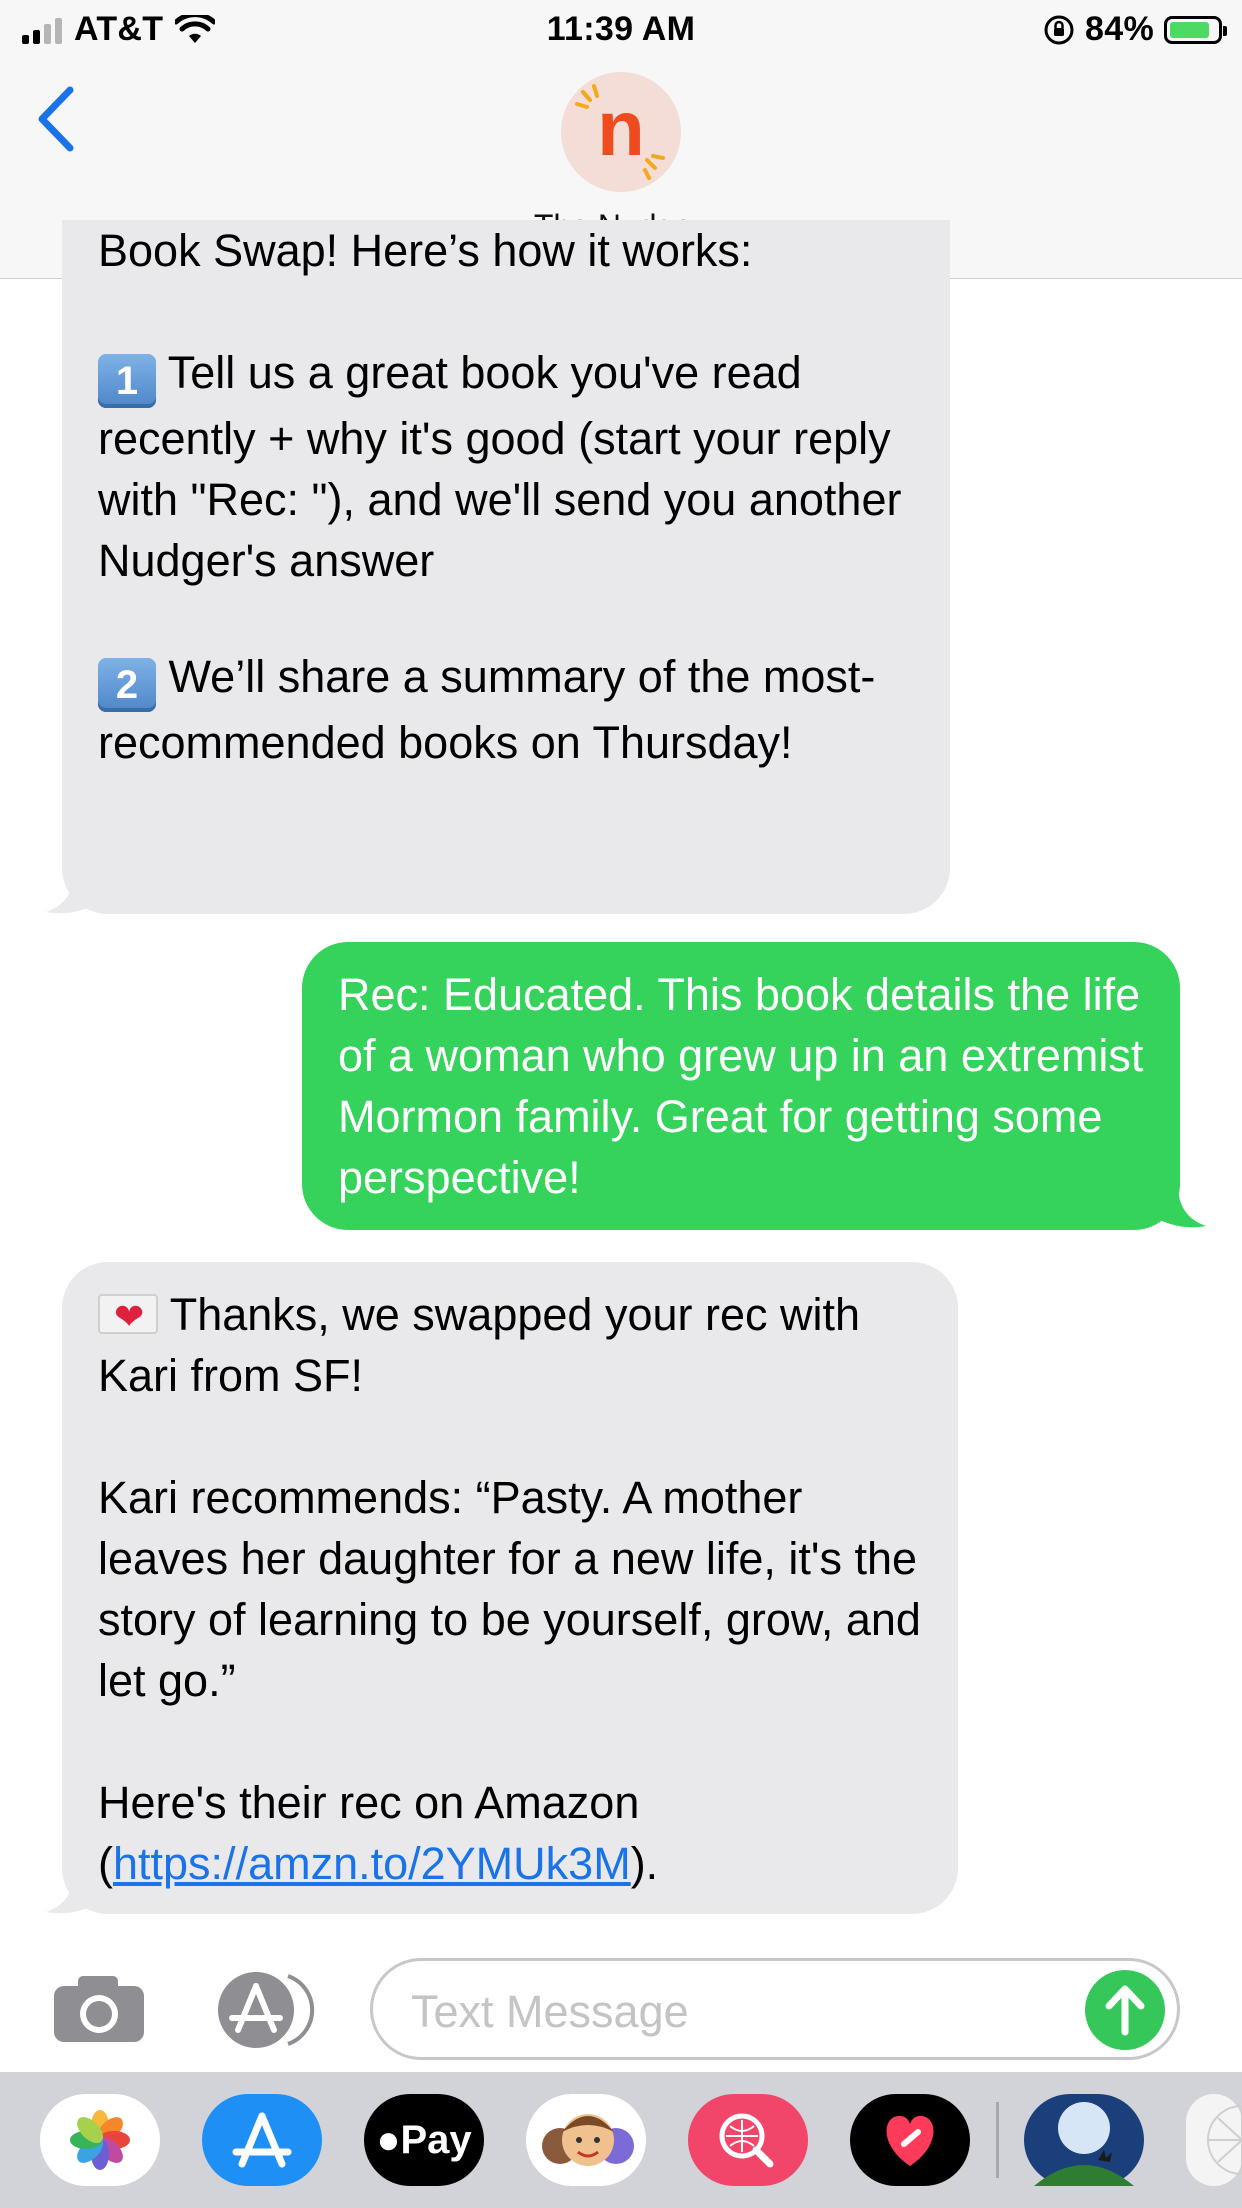  I want to click on camera-icon, so click(99, 2009).